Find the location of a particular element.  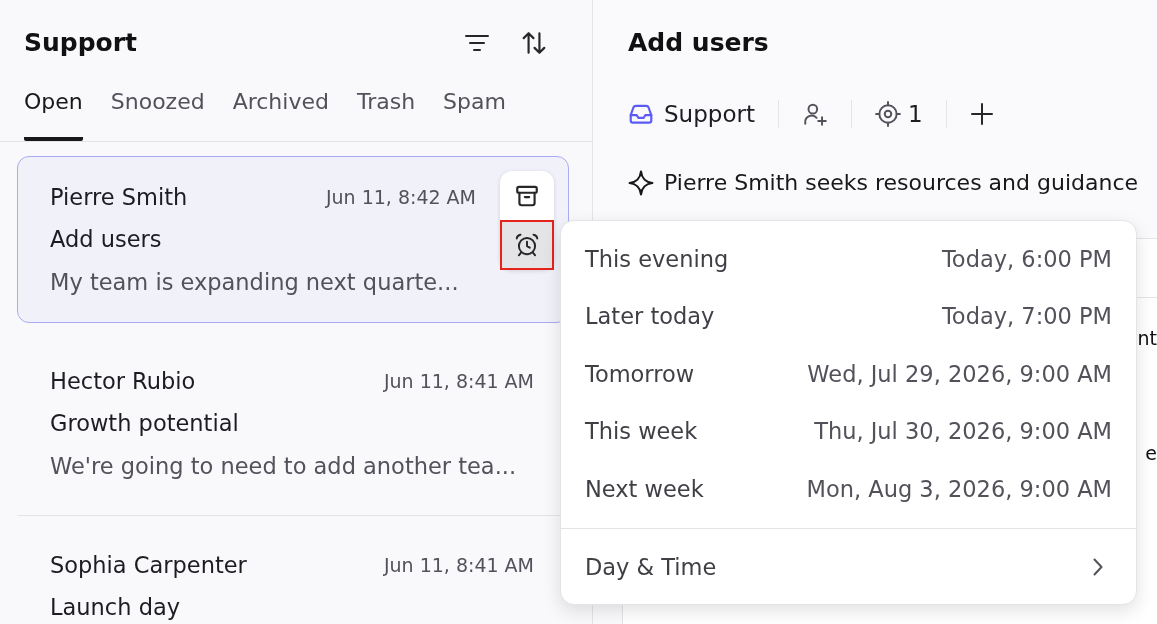

option-label: Next week is located at coordinates (644, 488).